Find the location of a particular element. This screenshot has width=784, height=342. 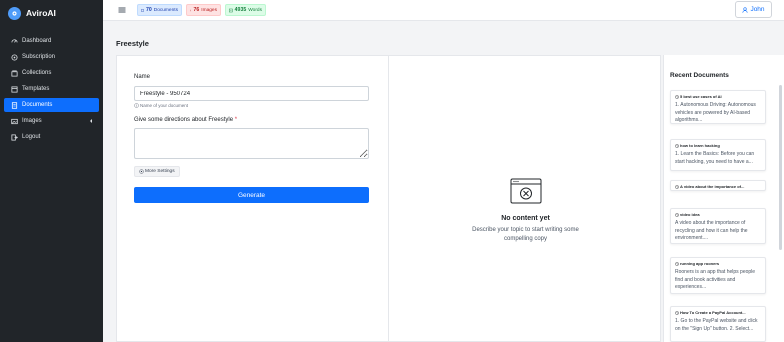

directions-label: Give some directions about Freestyle * is located at coordinates (185, 120).